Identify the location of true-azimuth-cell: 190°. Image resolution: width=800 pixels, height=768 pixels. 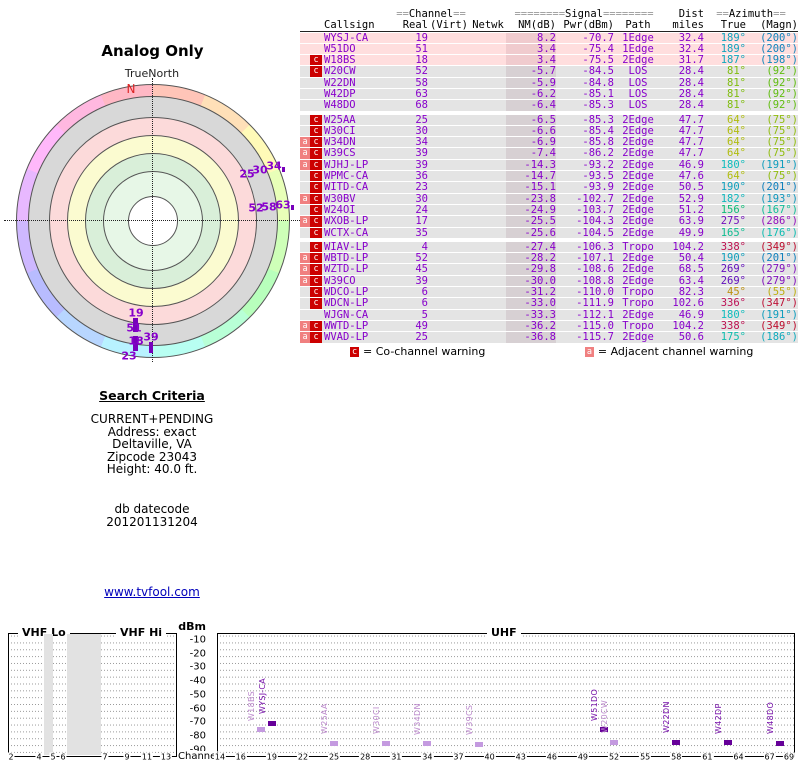
(733, 187).